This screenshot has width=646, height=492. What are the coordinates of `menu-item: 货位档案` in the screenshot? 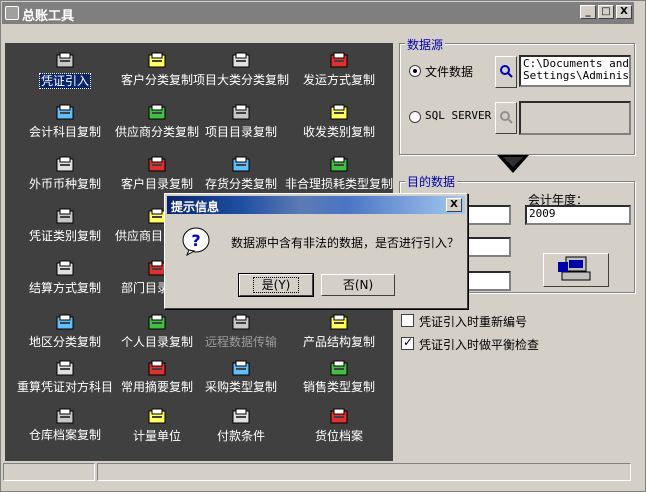 It's located at (339, 431).